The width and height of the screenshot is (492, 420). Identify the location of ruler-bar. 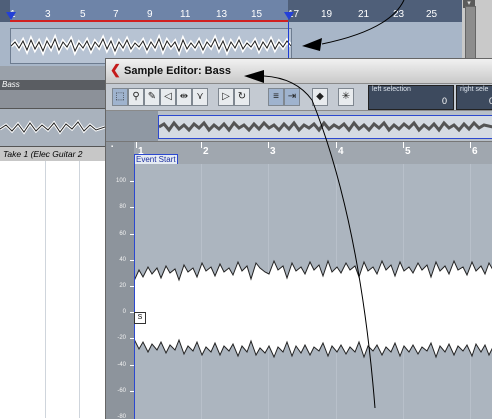
(313, 153).